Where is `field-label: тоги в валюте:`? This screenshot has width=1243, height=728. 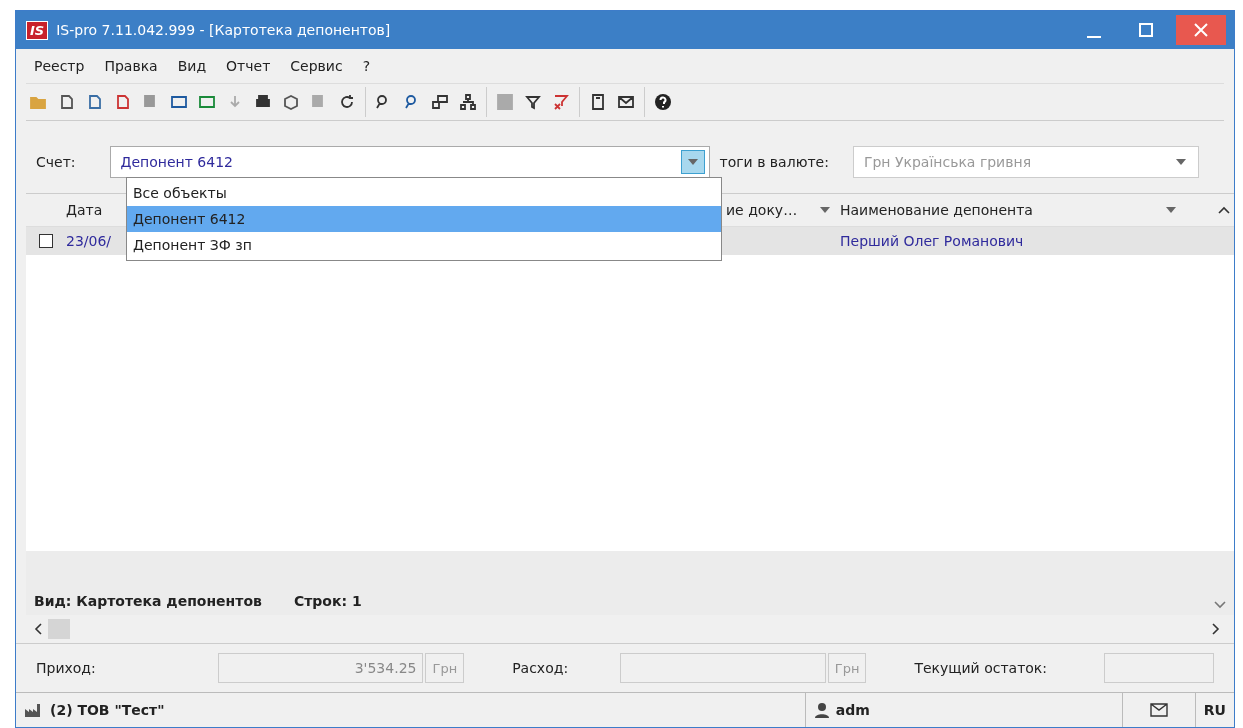
field-label: тоги в валюте: is located at coordinates (774, 162).